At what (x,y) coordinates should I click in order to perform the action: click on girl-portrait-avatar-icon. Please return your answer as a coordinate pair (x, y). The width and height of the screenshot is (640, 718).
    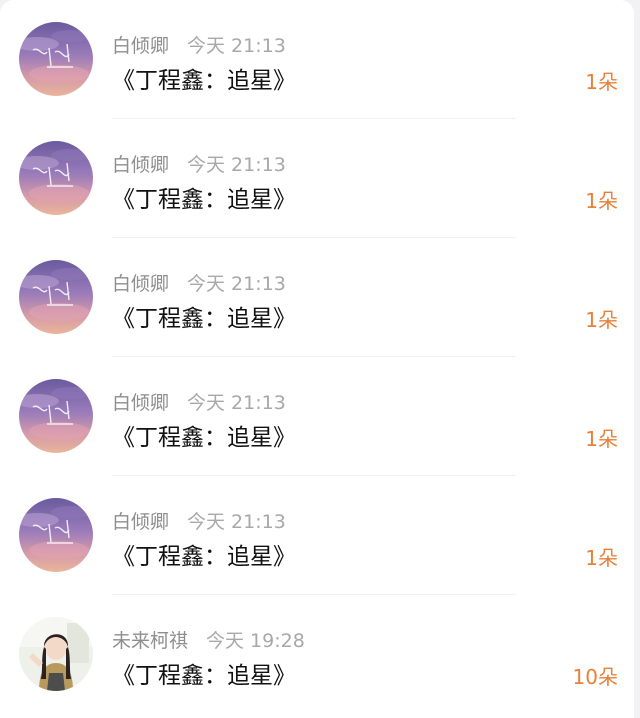
    Looking at the image, I should click on (56, 654).